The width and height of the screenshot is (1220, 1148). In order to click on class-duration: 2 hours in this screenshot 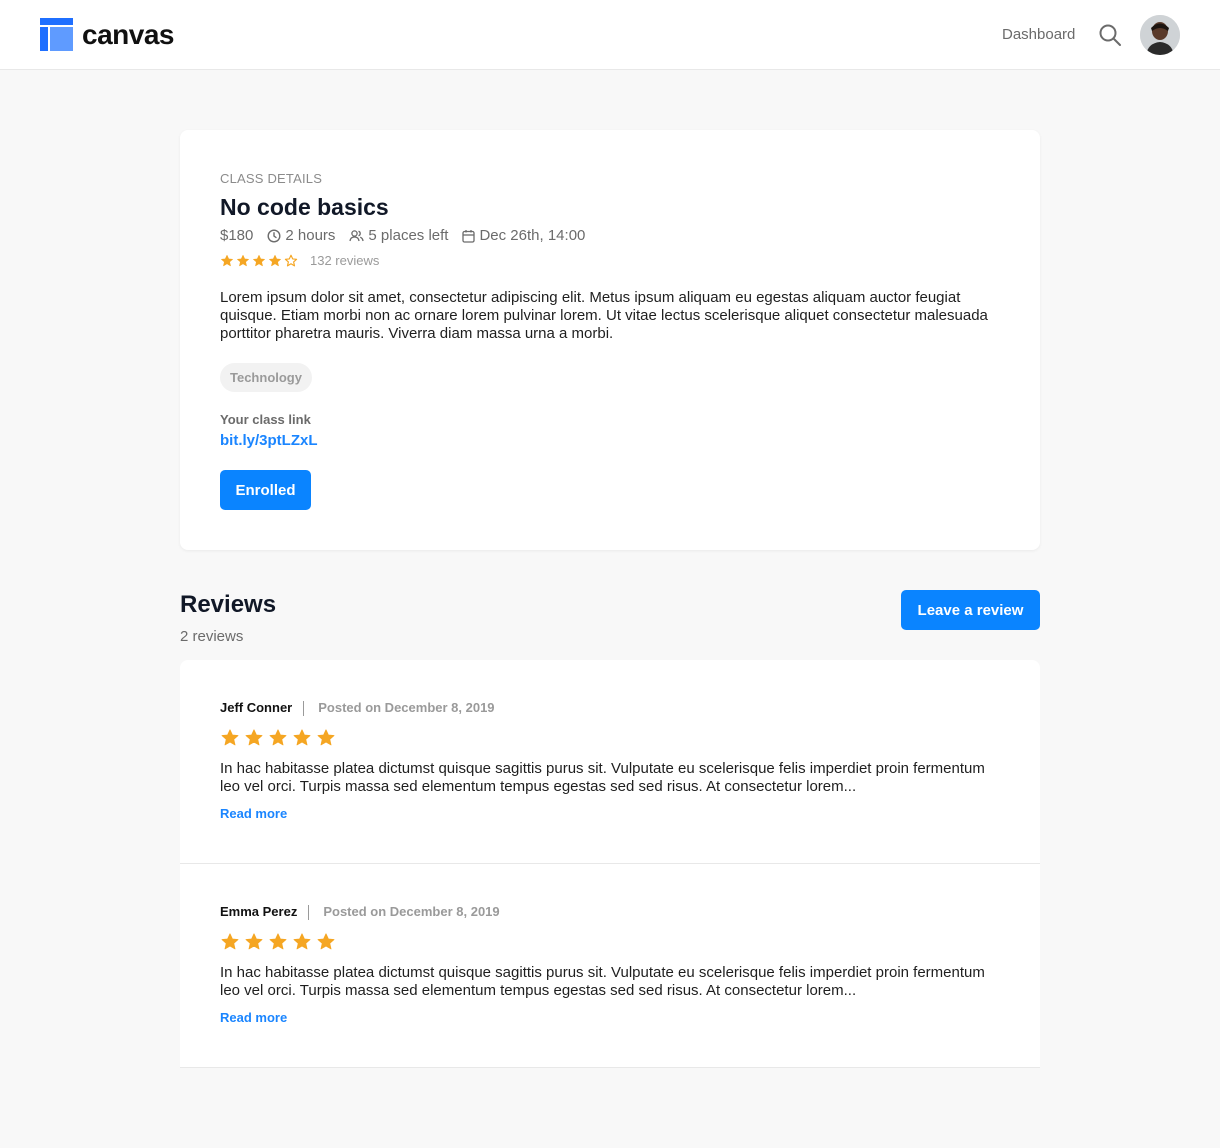, I will do `click(301, 236)`.